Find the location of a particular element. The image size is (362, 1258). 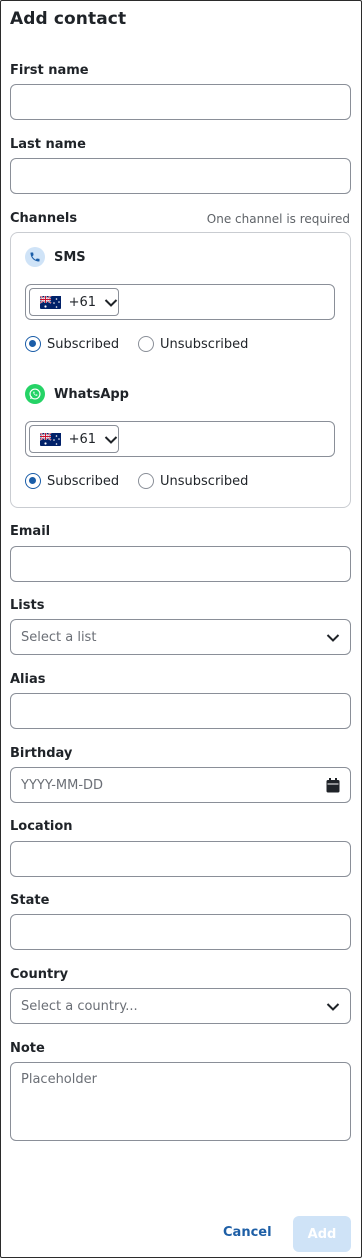

whatsapp-subscribed-label: Subscribed is located at coordinates (83, 481).